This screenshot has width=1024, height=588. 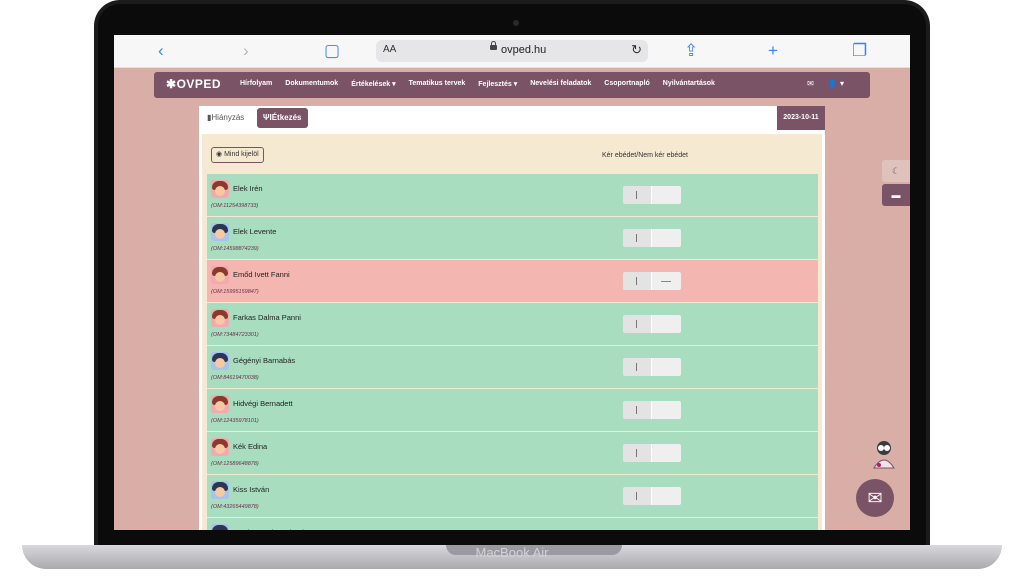 What do you see at coordinates (373, 84) in the screenshot?
I see `nav-item-ertekelesek: Értékelések ▾` at bounding box center [373, 84].